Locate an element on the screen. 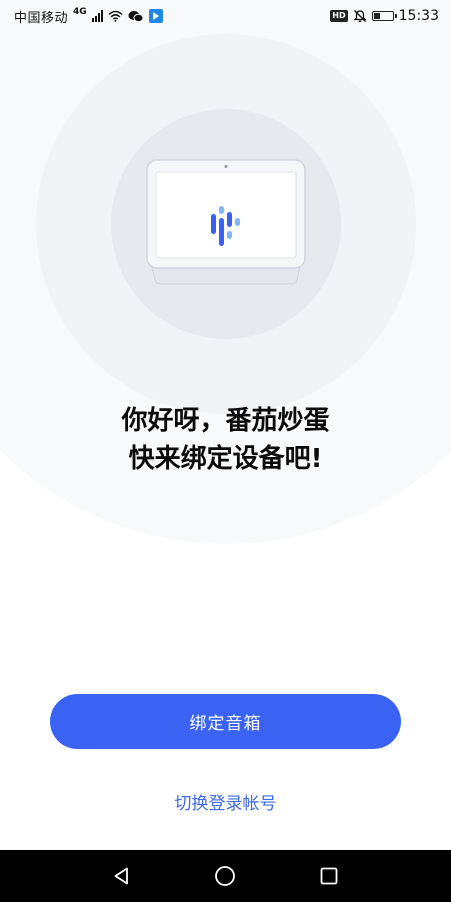  hd-icon: HD is located at coordinates (339, 16).